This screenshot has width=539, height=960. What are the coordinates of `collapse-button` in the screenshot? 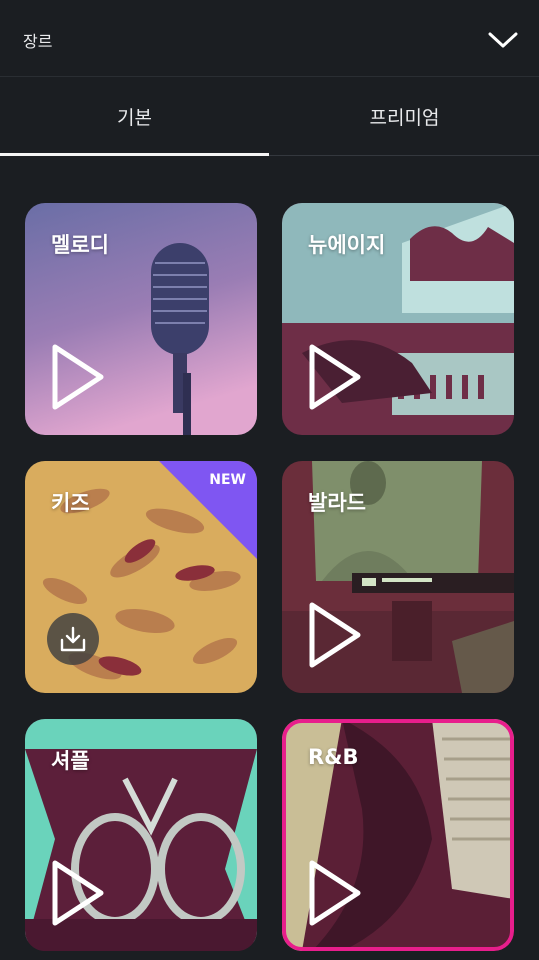 It's located at (503, 40).